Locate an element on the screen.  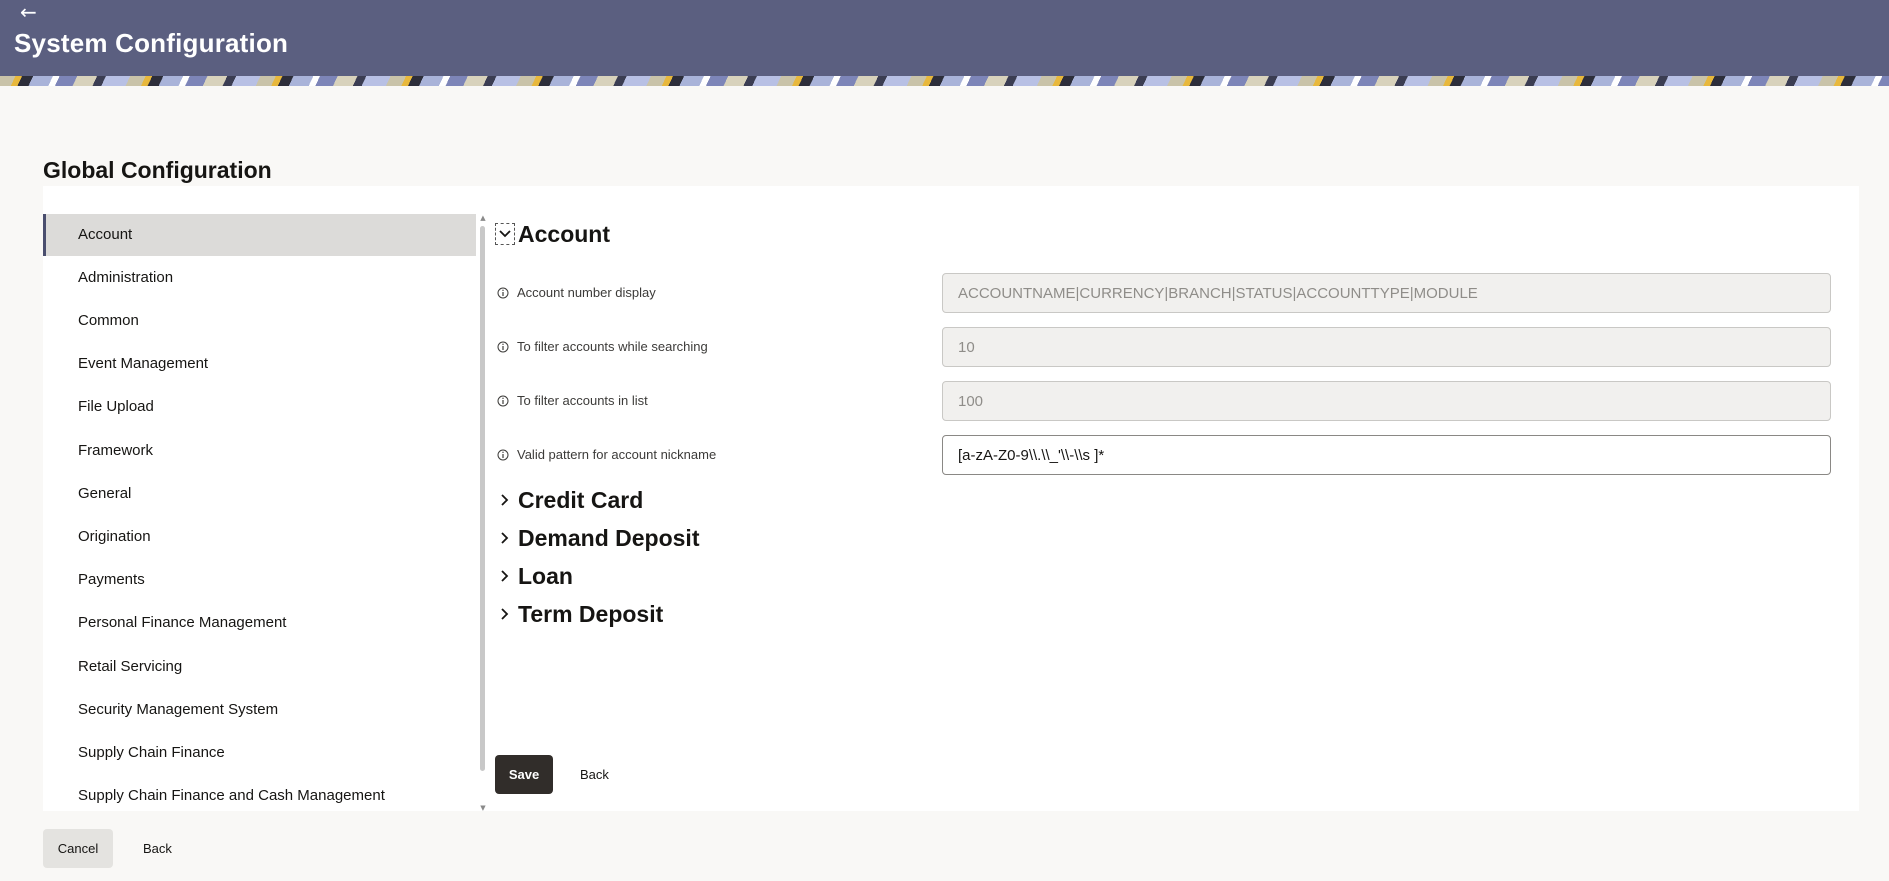
accordion-account: Account is located at coordinates (552, 234).